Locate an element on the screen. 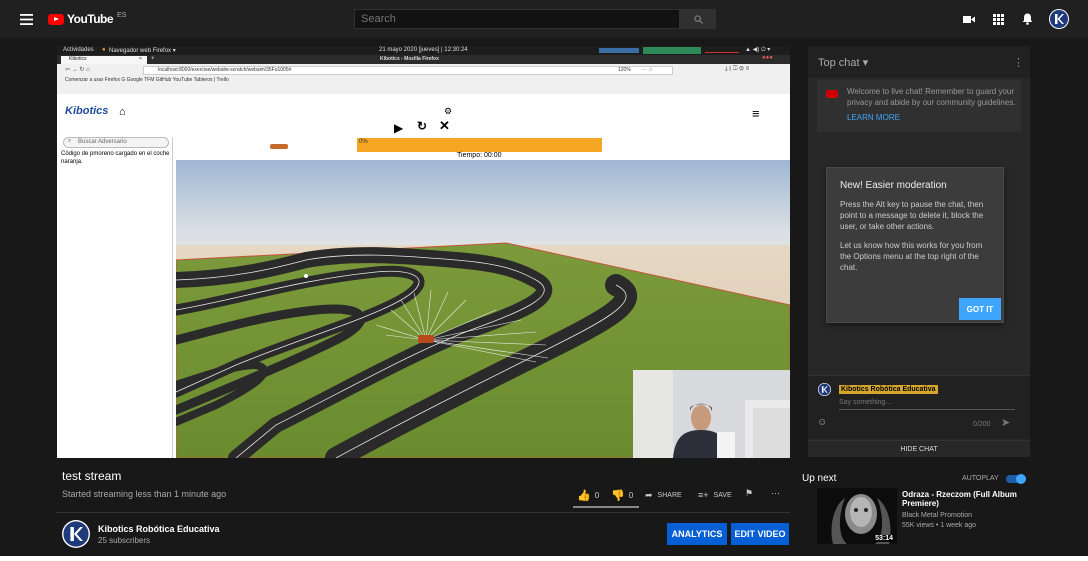 The image size is (1088, 561). got-it-button: GOT IT is located at coordinates (980, 309).